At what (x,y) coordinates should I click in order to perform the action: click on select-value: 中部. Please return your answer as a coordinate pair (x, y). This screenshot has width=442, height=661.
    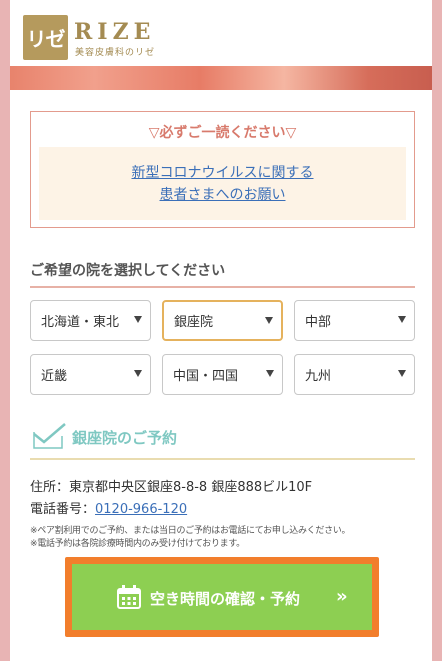
    Looking at the image, I should click on (318, 322).